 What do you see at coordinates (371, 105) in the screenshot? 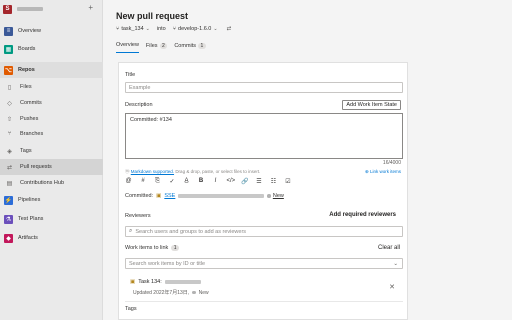
I see `add-work-item-state-button: Add Work Item State` at bounding box center [371, 105].